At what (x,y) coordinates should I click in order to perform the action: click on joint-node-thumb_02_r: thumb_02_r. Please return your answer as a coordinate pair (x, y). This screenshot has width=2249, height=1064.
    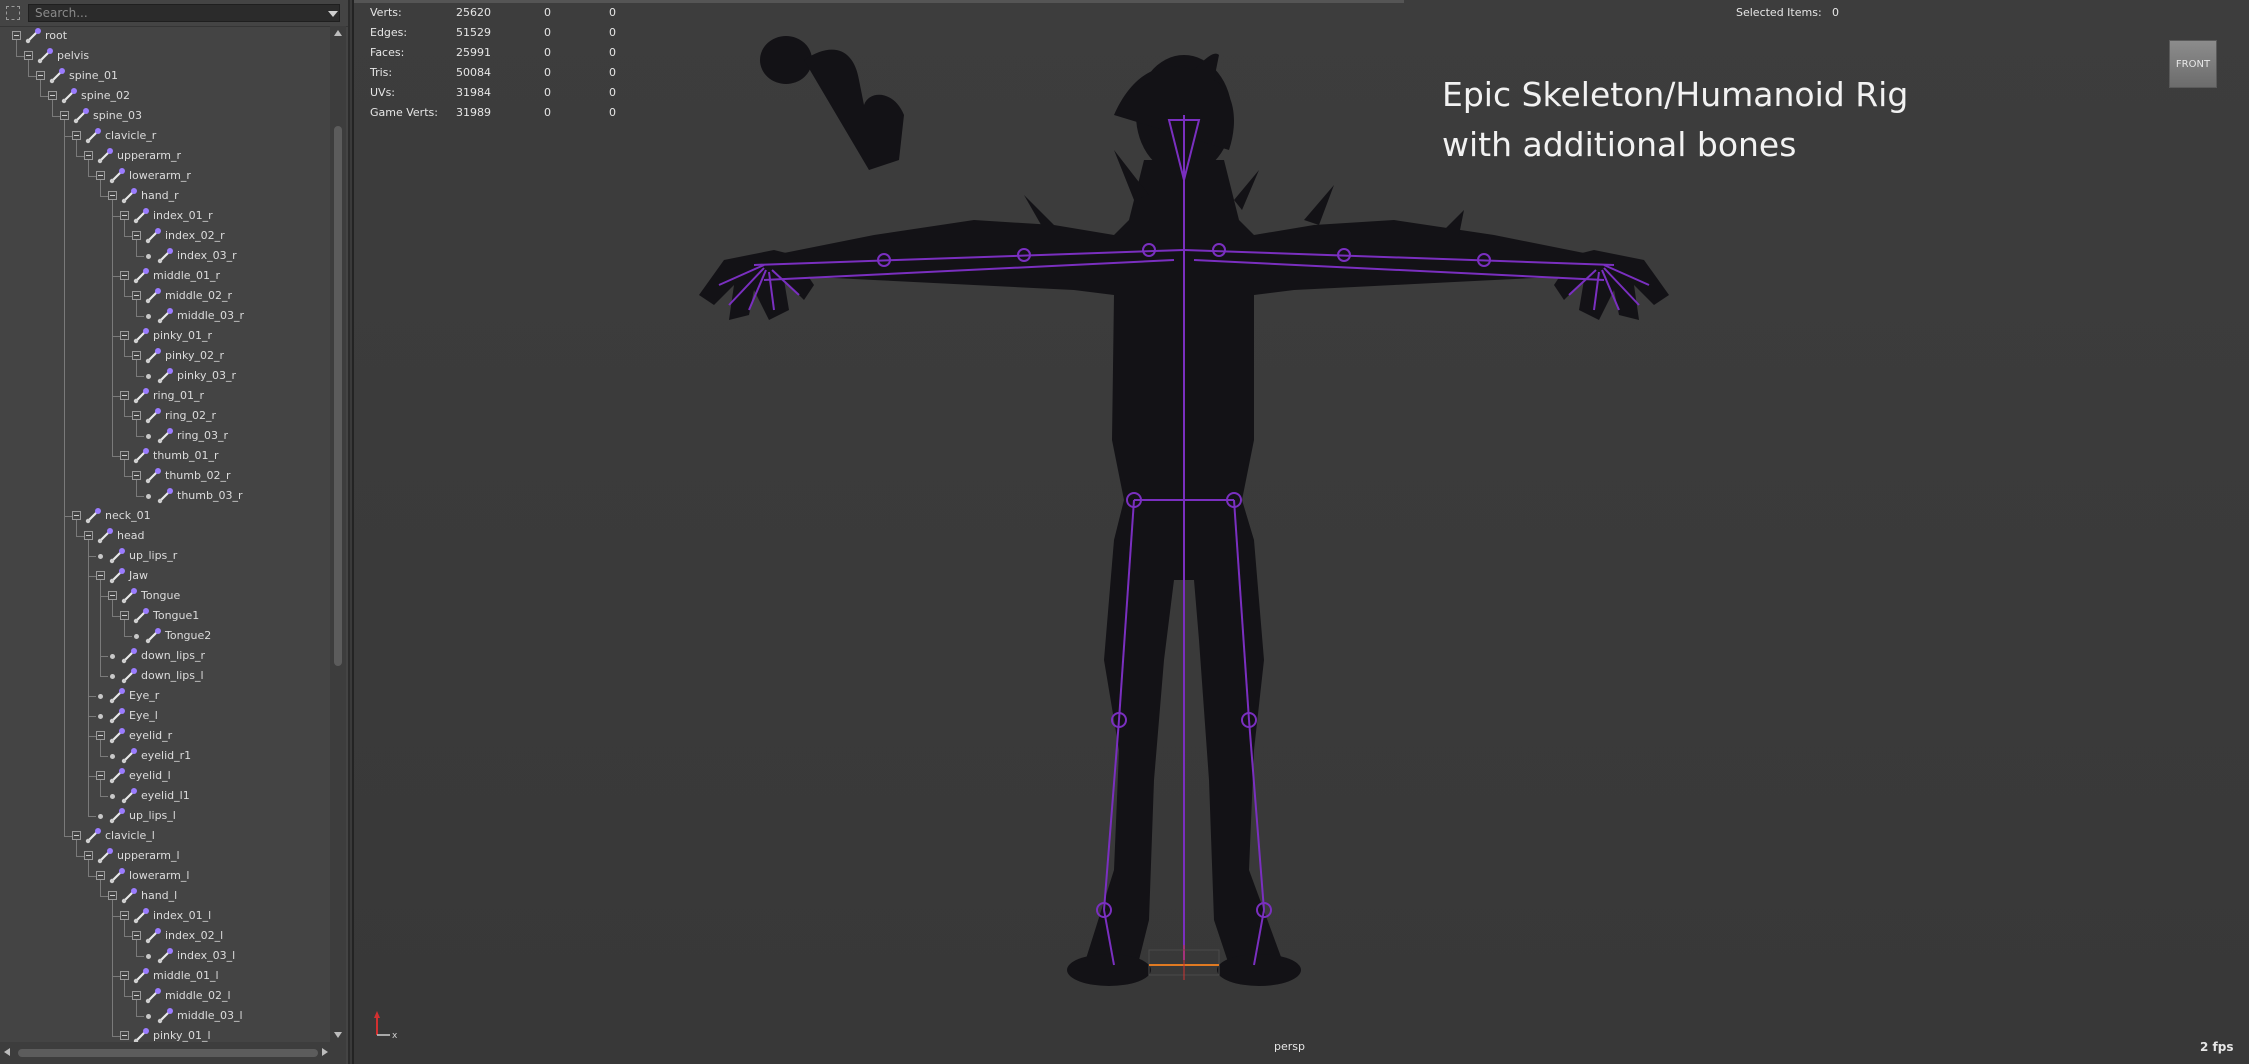
    Looking at the image, I should click on (165, 476).